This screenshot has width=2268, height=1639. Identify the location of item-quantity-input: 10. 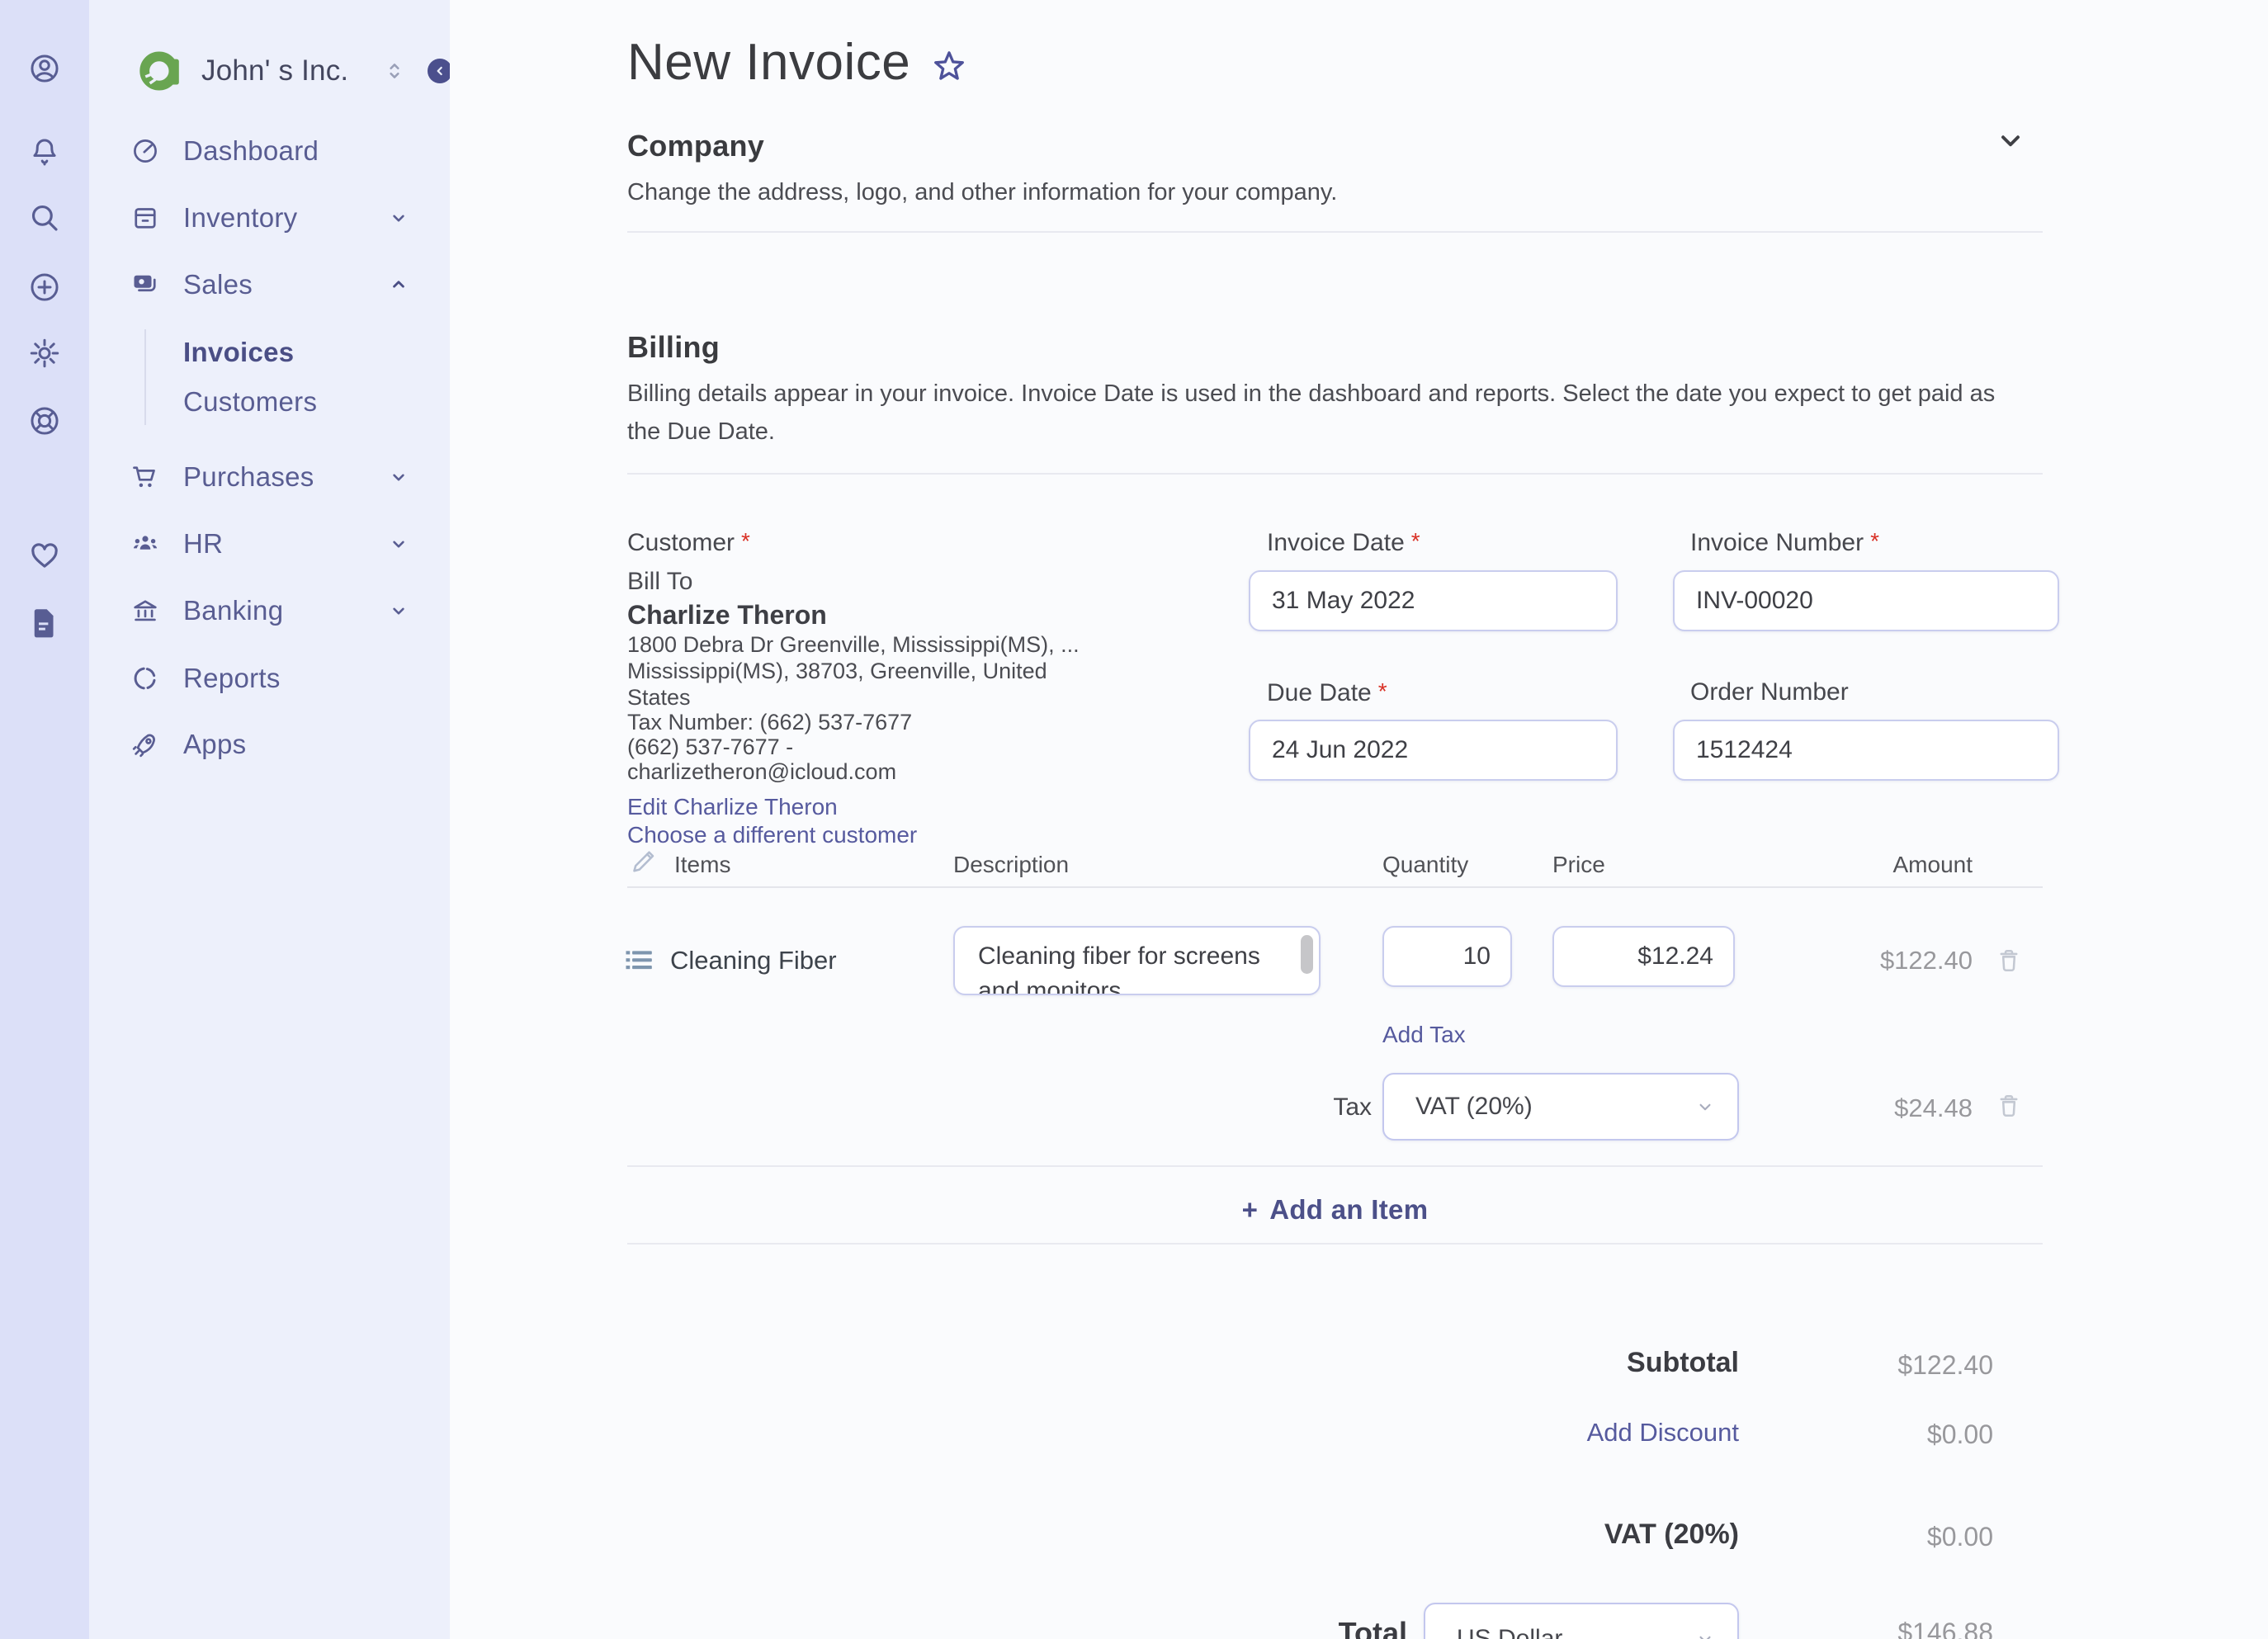
(1447, 956).